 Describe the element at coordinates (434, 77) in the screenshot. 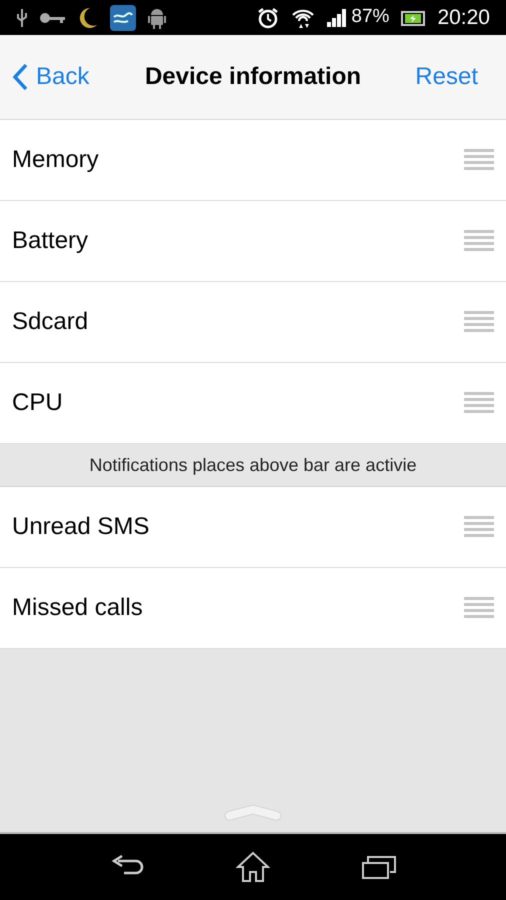

I see `reset-button: Reset` at that location.